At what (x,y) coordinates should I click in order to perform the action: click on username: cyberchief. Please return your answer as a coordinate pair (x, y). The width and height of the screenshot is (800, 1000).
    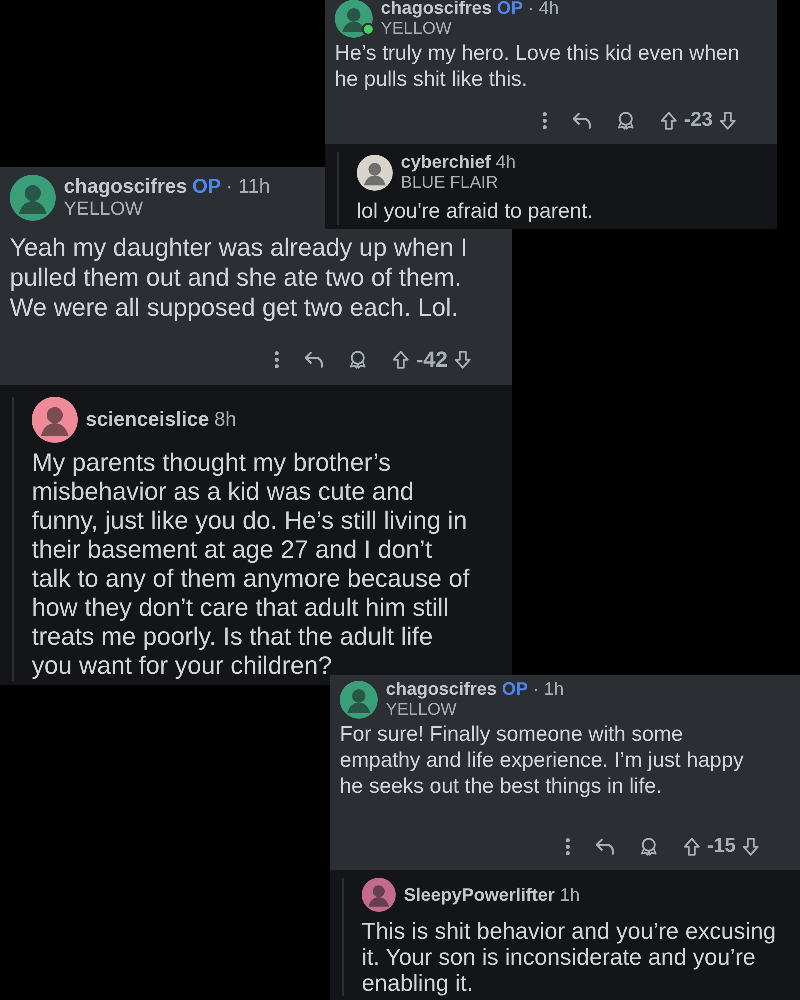
    Looking at the image, I should click on (446, 162).